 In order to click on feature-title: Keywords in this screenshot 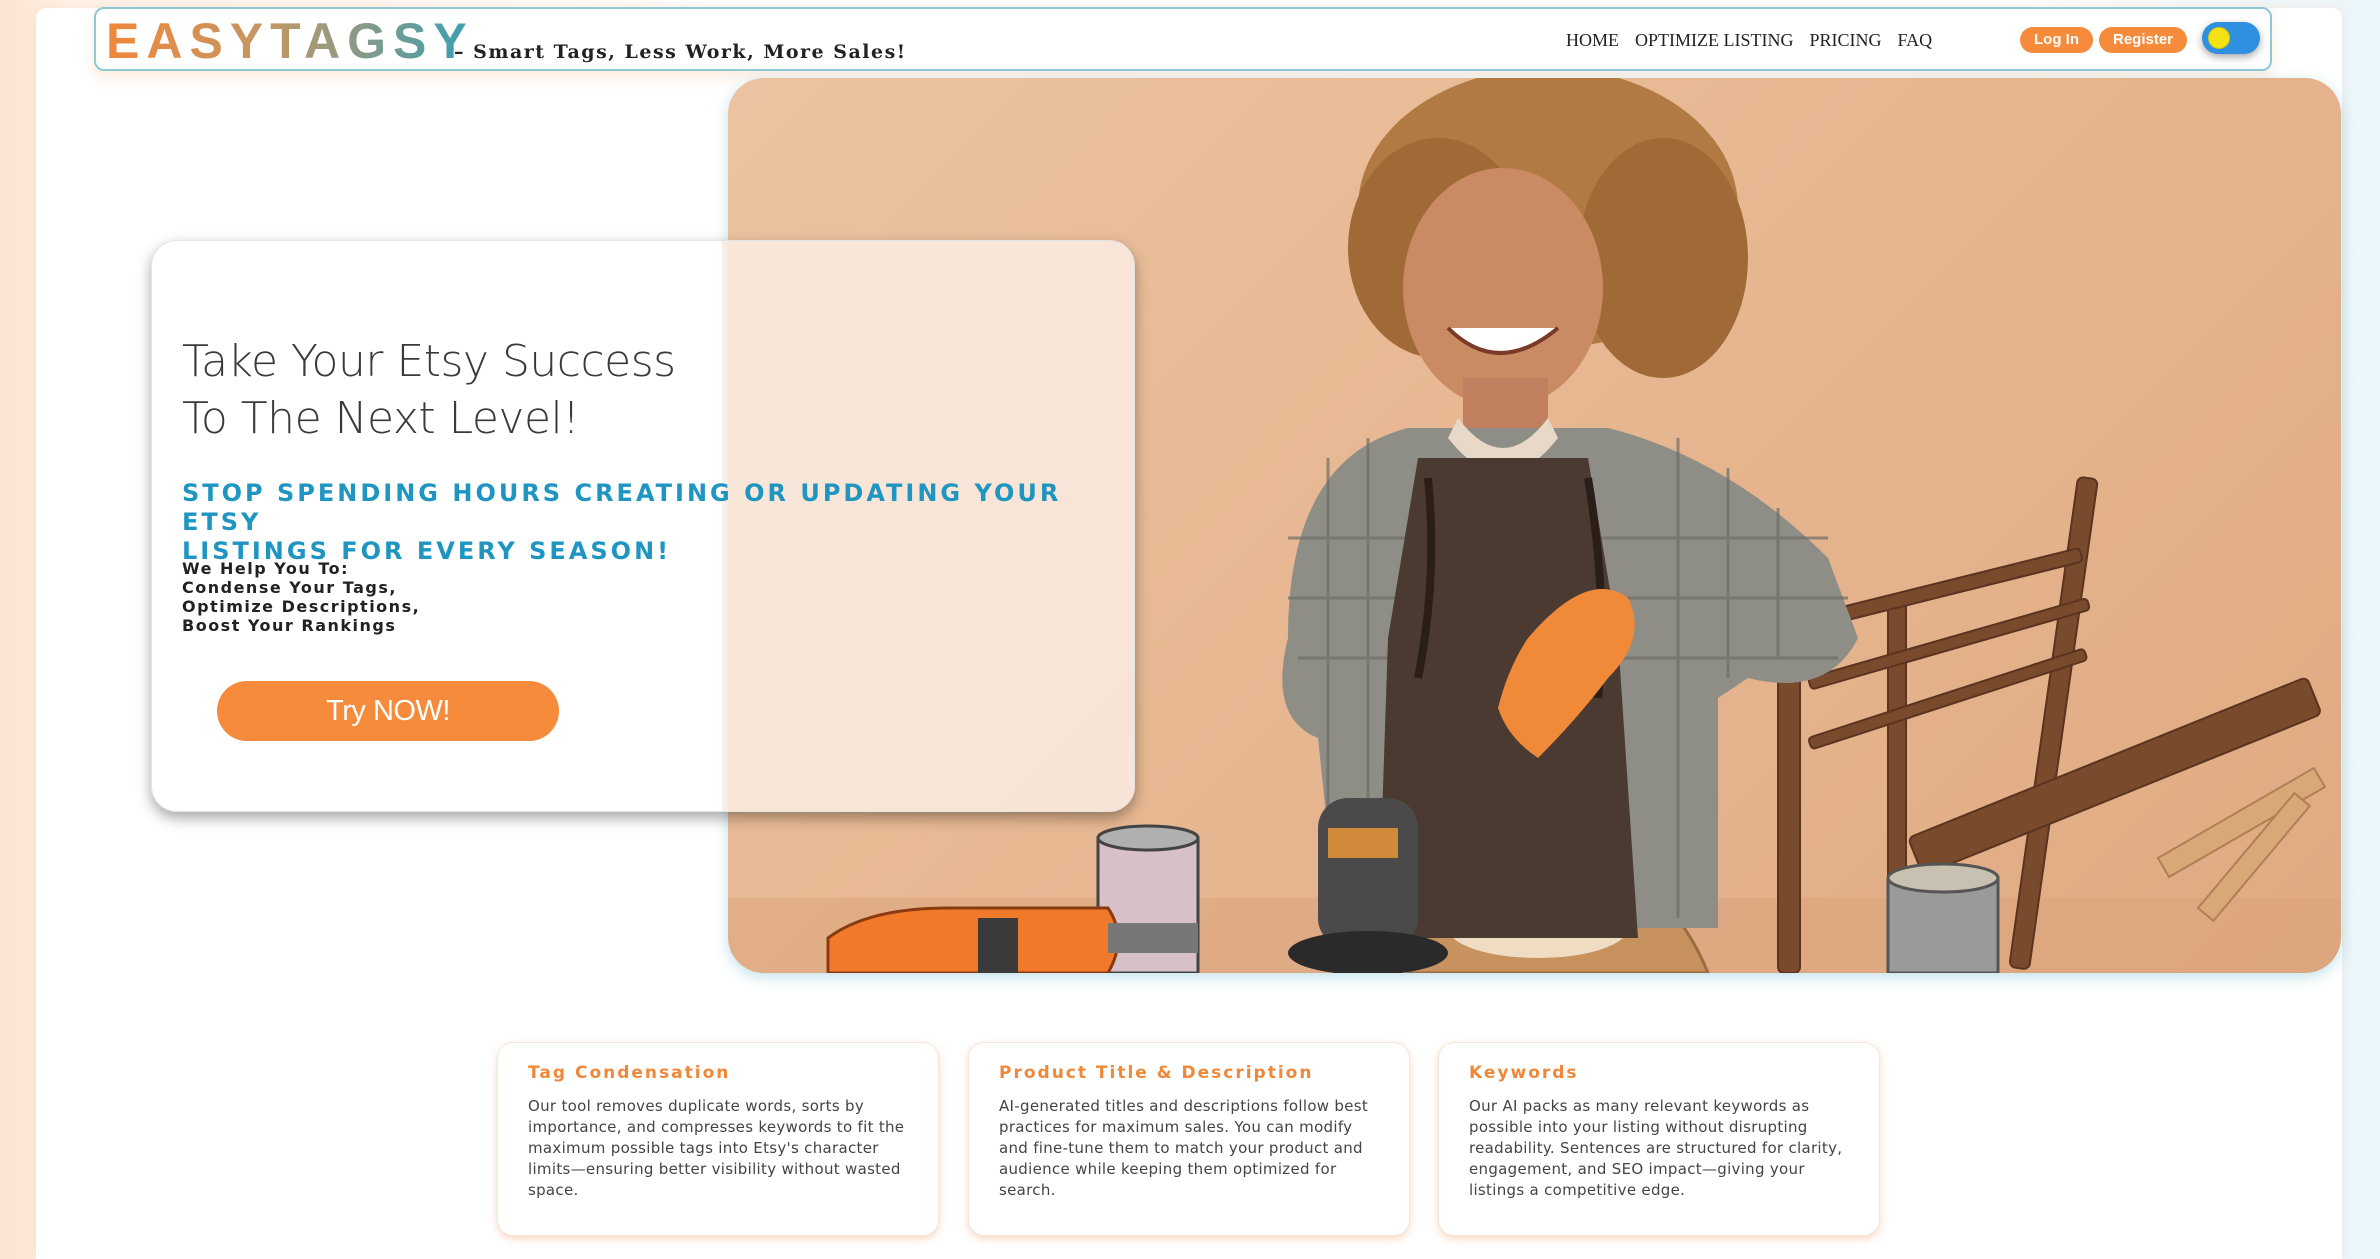, I will do `click(1524, 1073)`.